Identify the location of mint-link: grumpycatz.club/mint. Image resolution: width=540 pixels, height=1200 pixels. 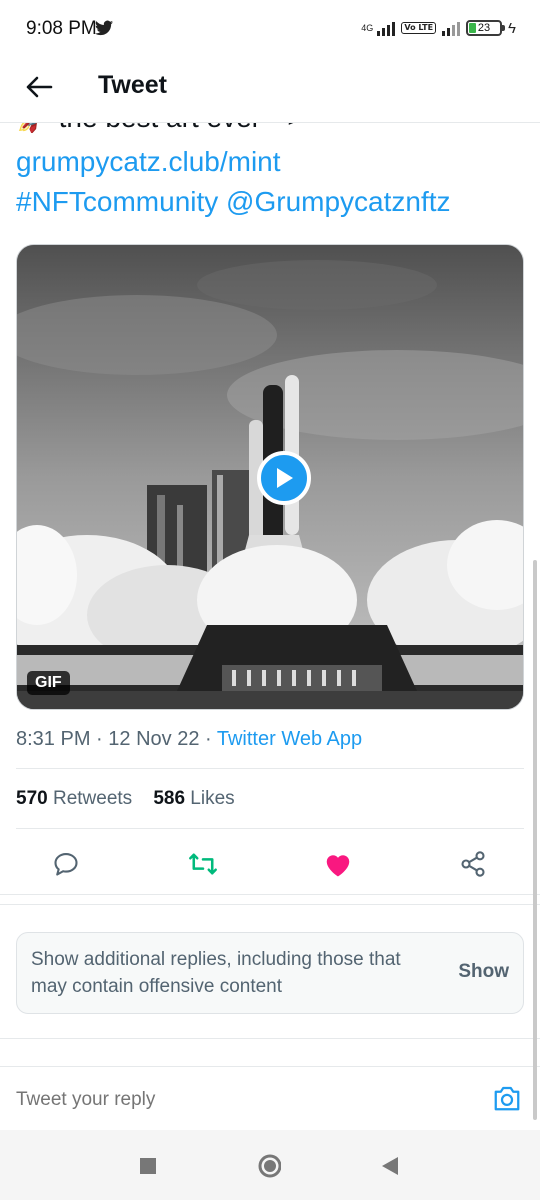
(148, 162).